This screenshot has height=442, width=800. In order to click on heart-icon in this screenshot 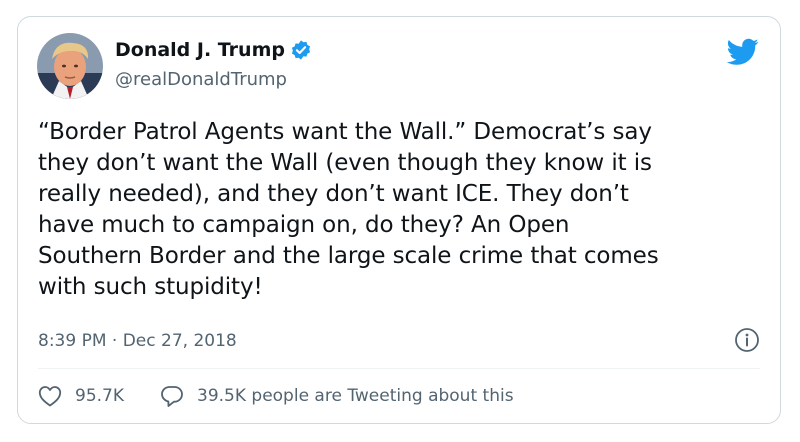, I will do `click(50, 396)`.